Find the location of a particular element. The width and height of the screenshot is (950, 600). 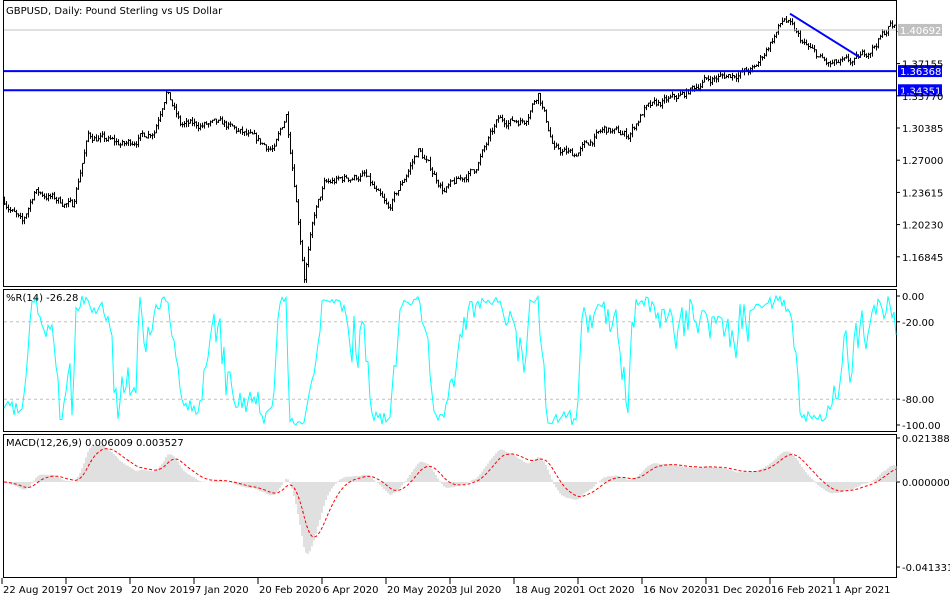

overlays: 1.363681.34351 is located at coordinates (473, 54).